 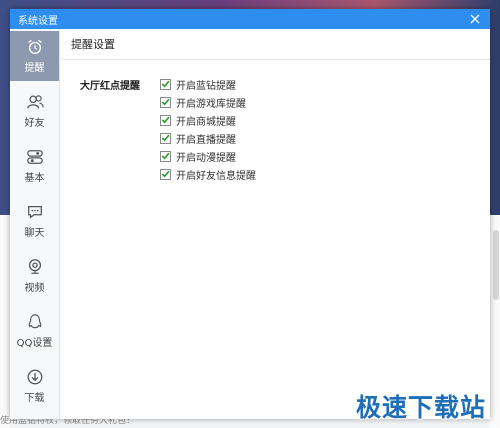 I want to click on option-label: 开启蓝钻提醒, so click(x=206, y=86).